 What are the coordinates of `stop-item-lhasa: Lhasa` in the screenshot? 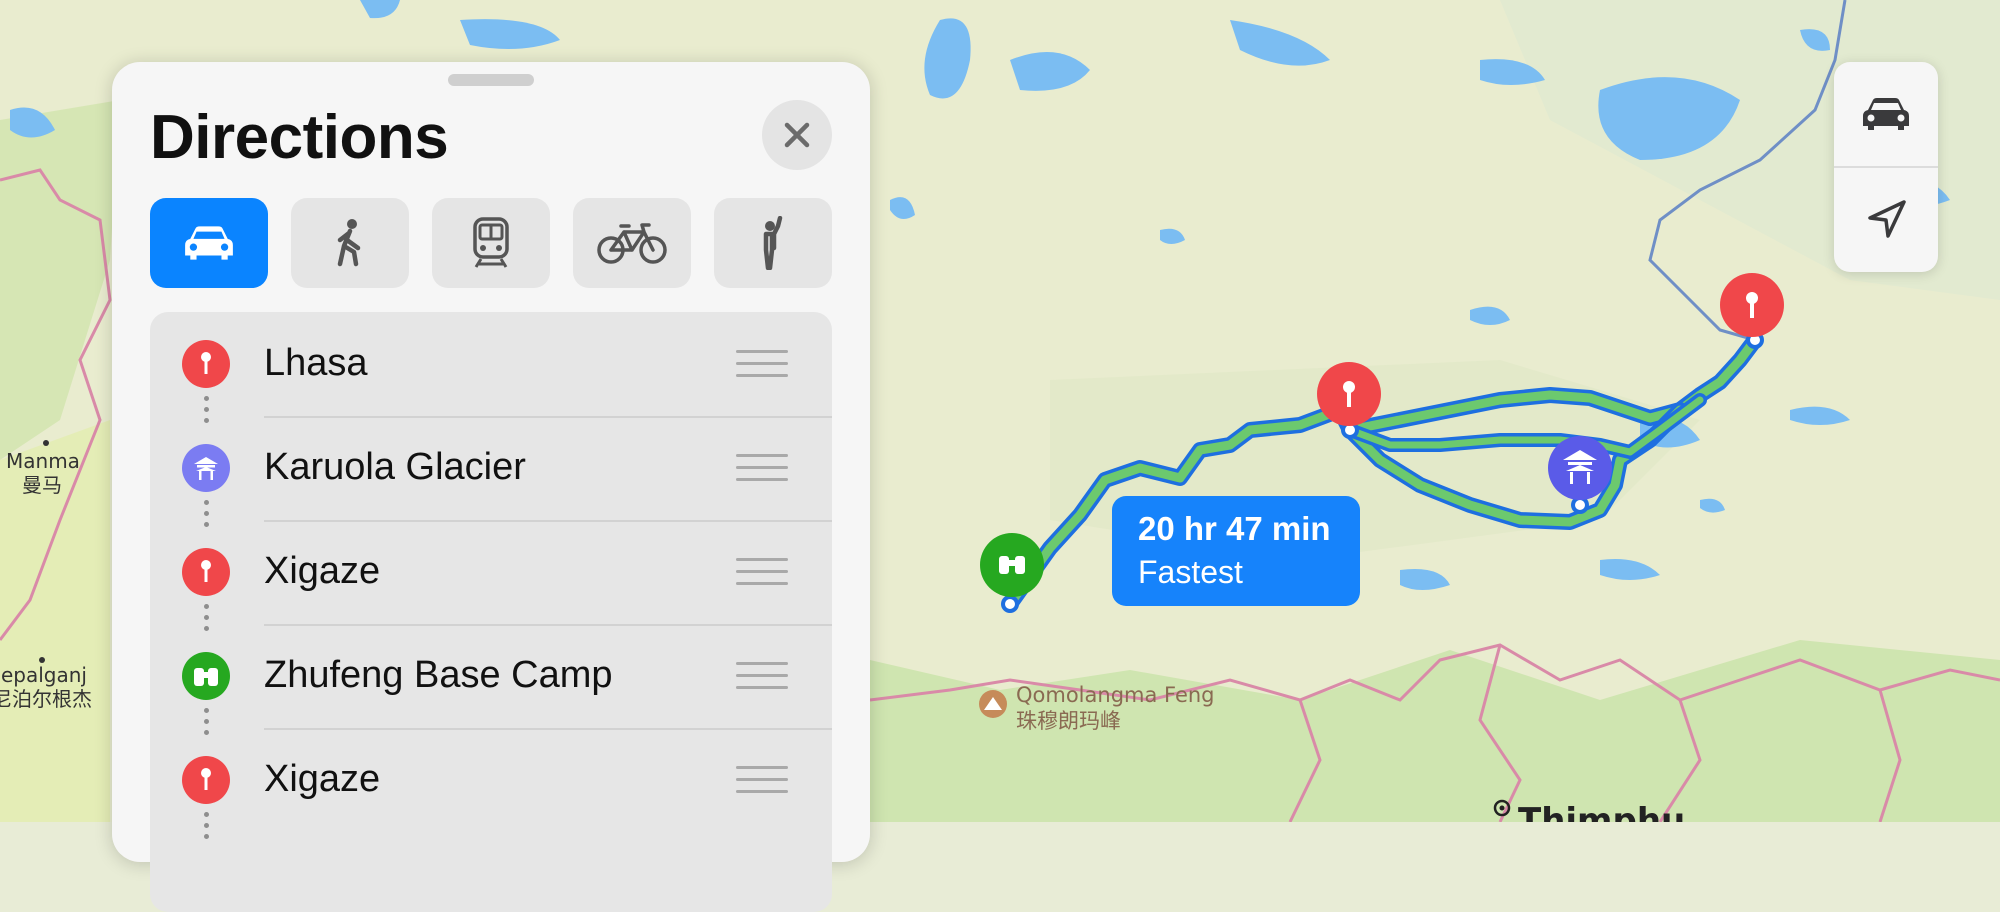 It's located at (491, 364).